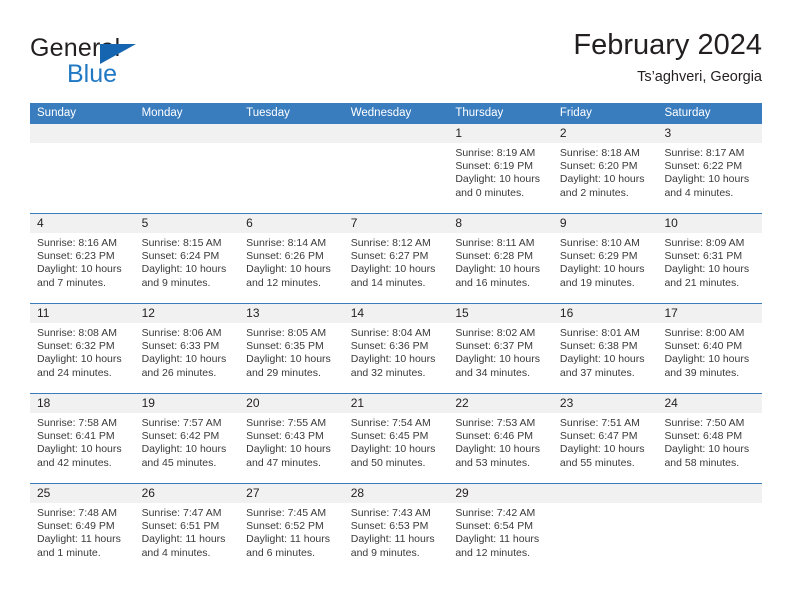 The height and width of the screenshot is (612, 792). What do you see at coordinates (703, 166) in the screenshot?
I see `sunset-text: Sunset: 6:22 PM` at bounding box center [703, 166].